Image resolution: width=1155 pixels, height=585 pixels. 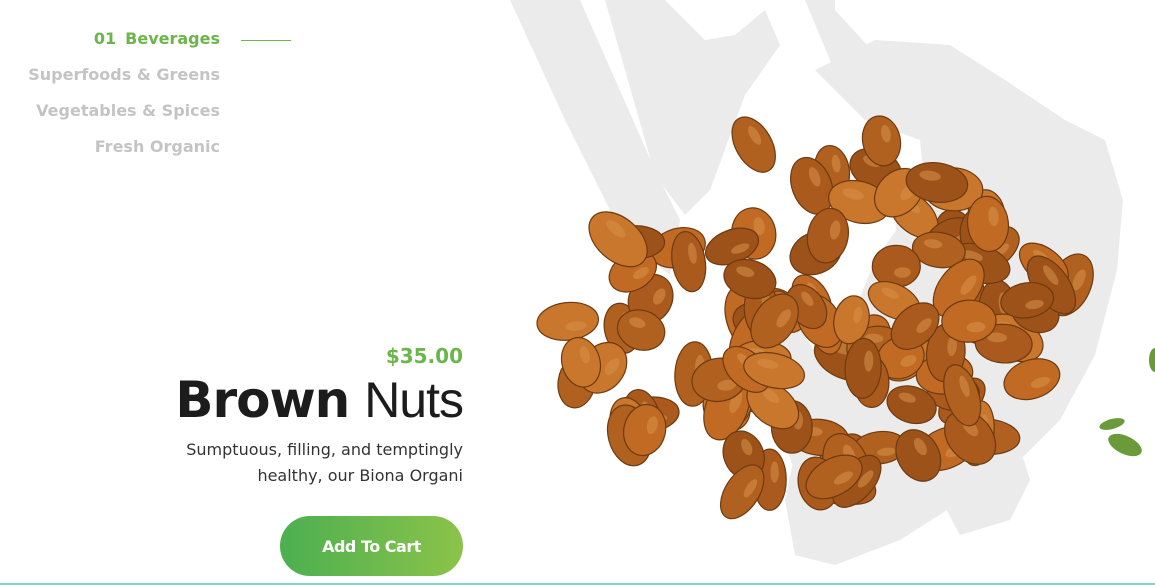 I want to click on add-to-cart-button: Add To Cart, so click(x=371, y=546).